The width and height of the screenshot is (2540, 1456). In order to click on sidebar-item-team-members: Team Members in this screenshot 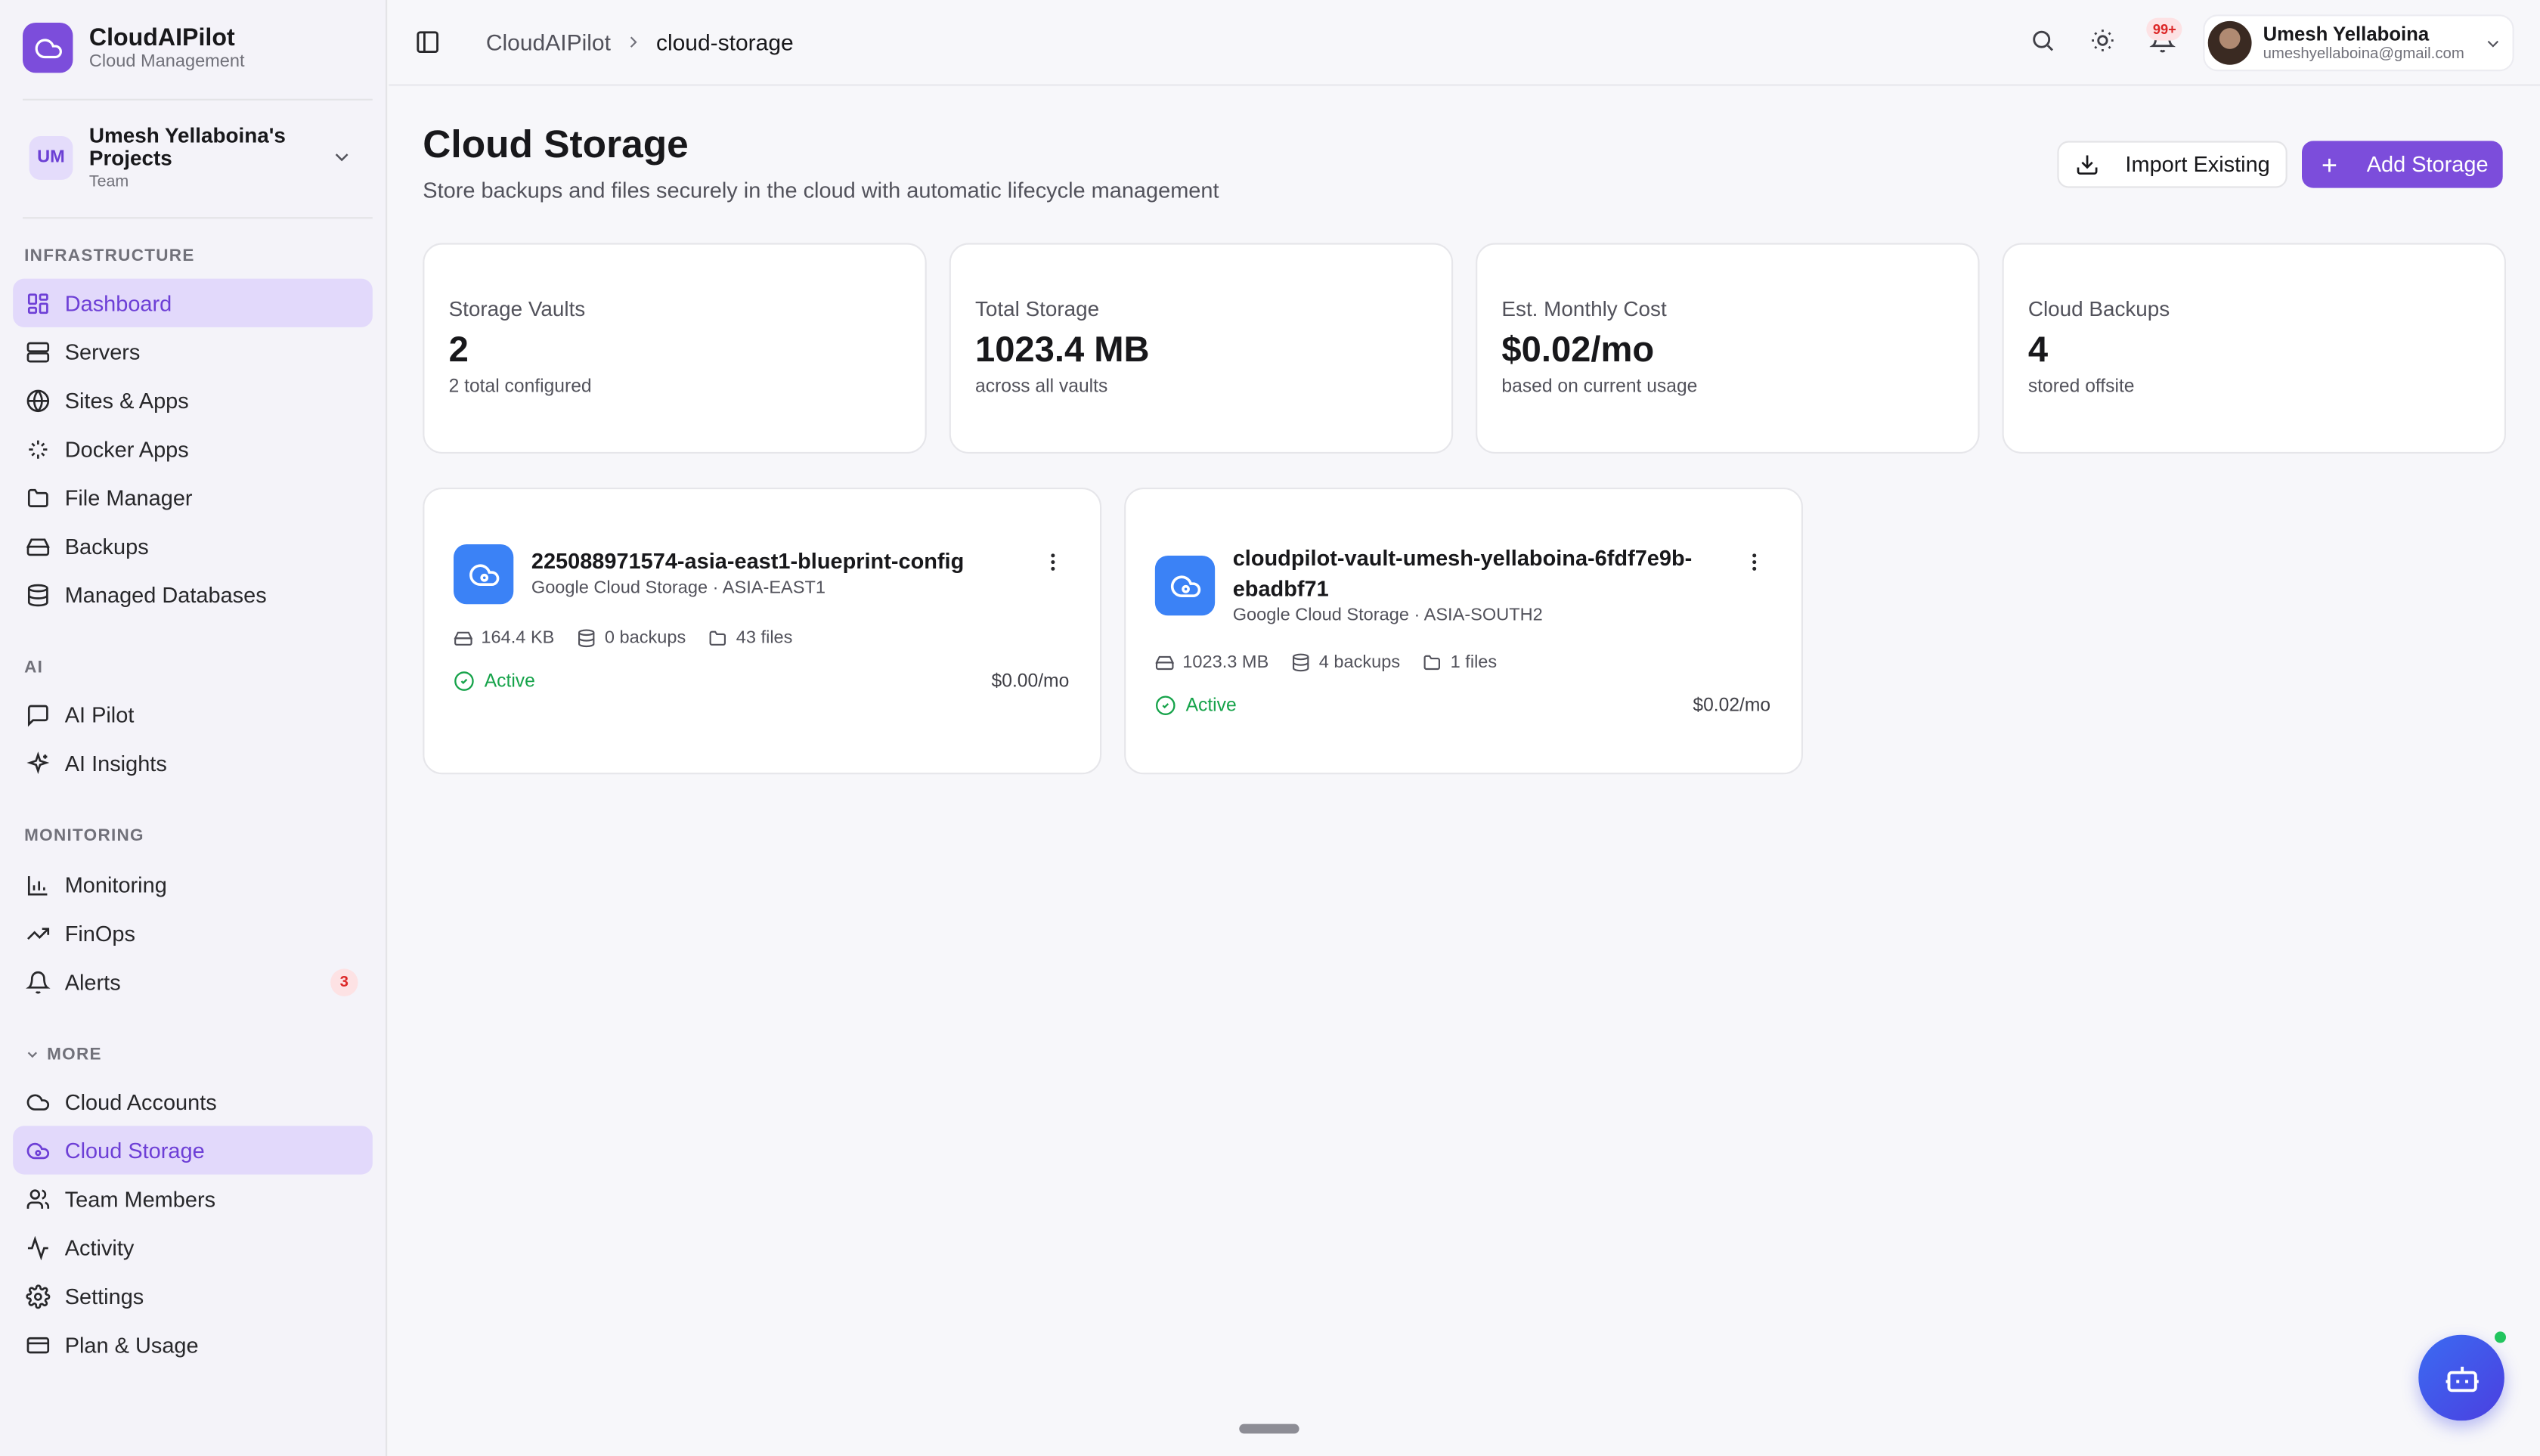, I will do `click(193, 1199)`.